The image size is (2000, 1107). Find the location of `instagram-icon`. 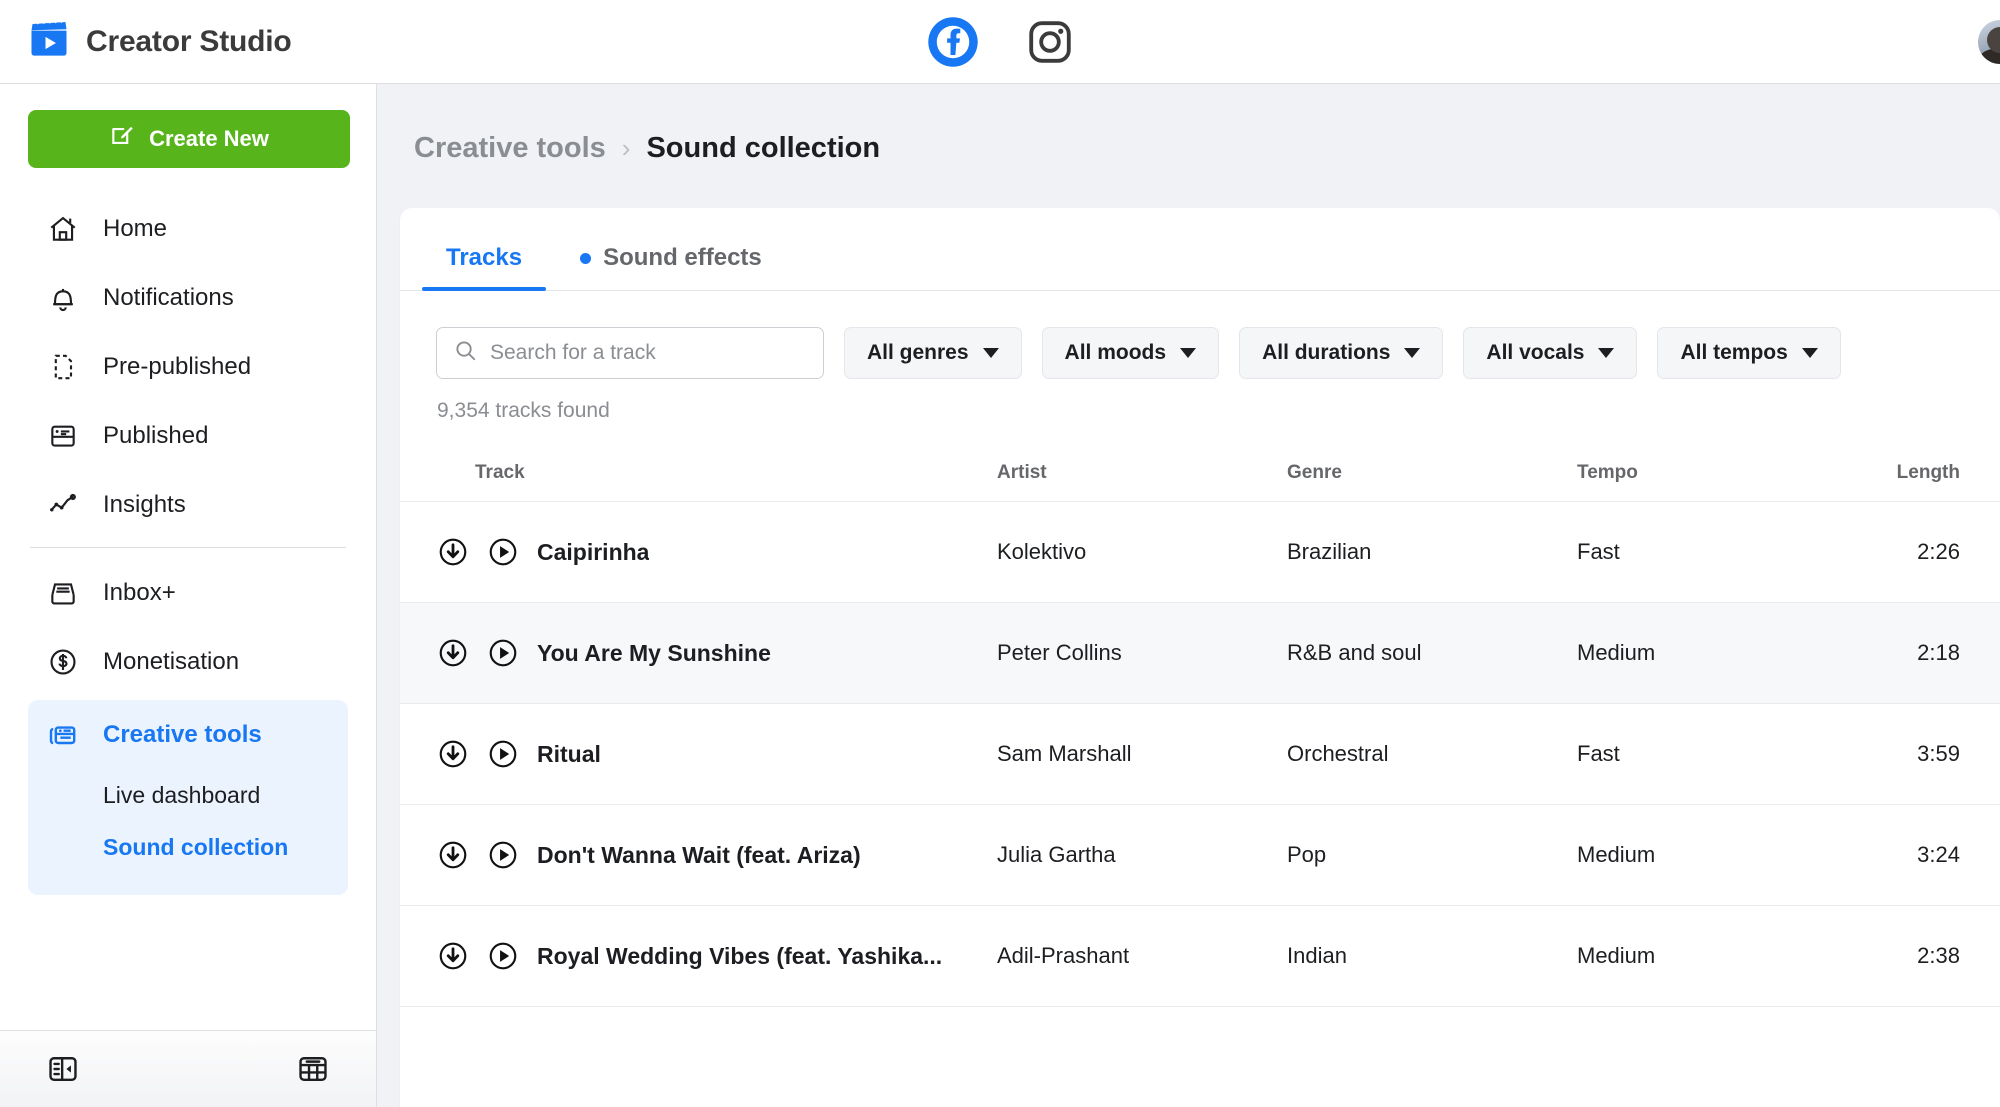

instagram-icon is located at coordinates (1050, 42).